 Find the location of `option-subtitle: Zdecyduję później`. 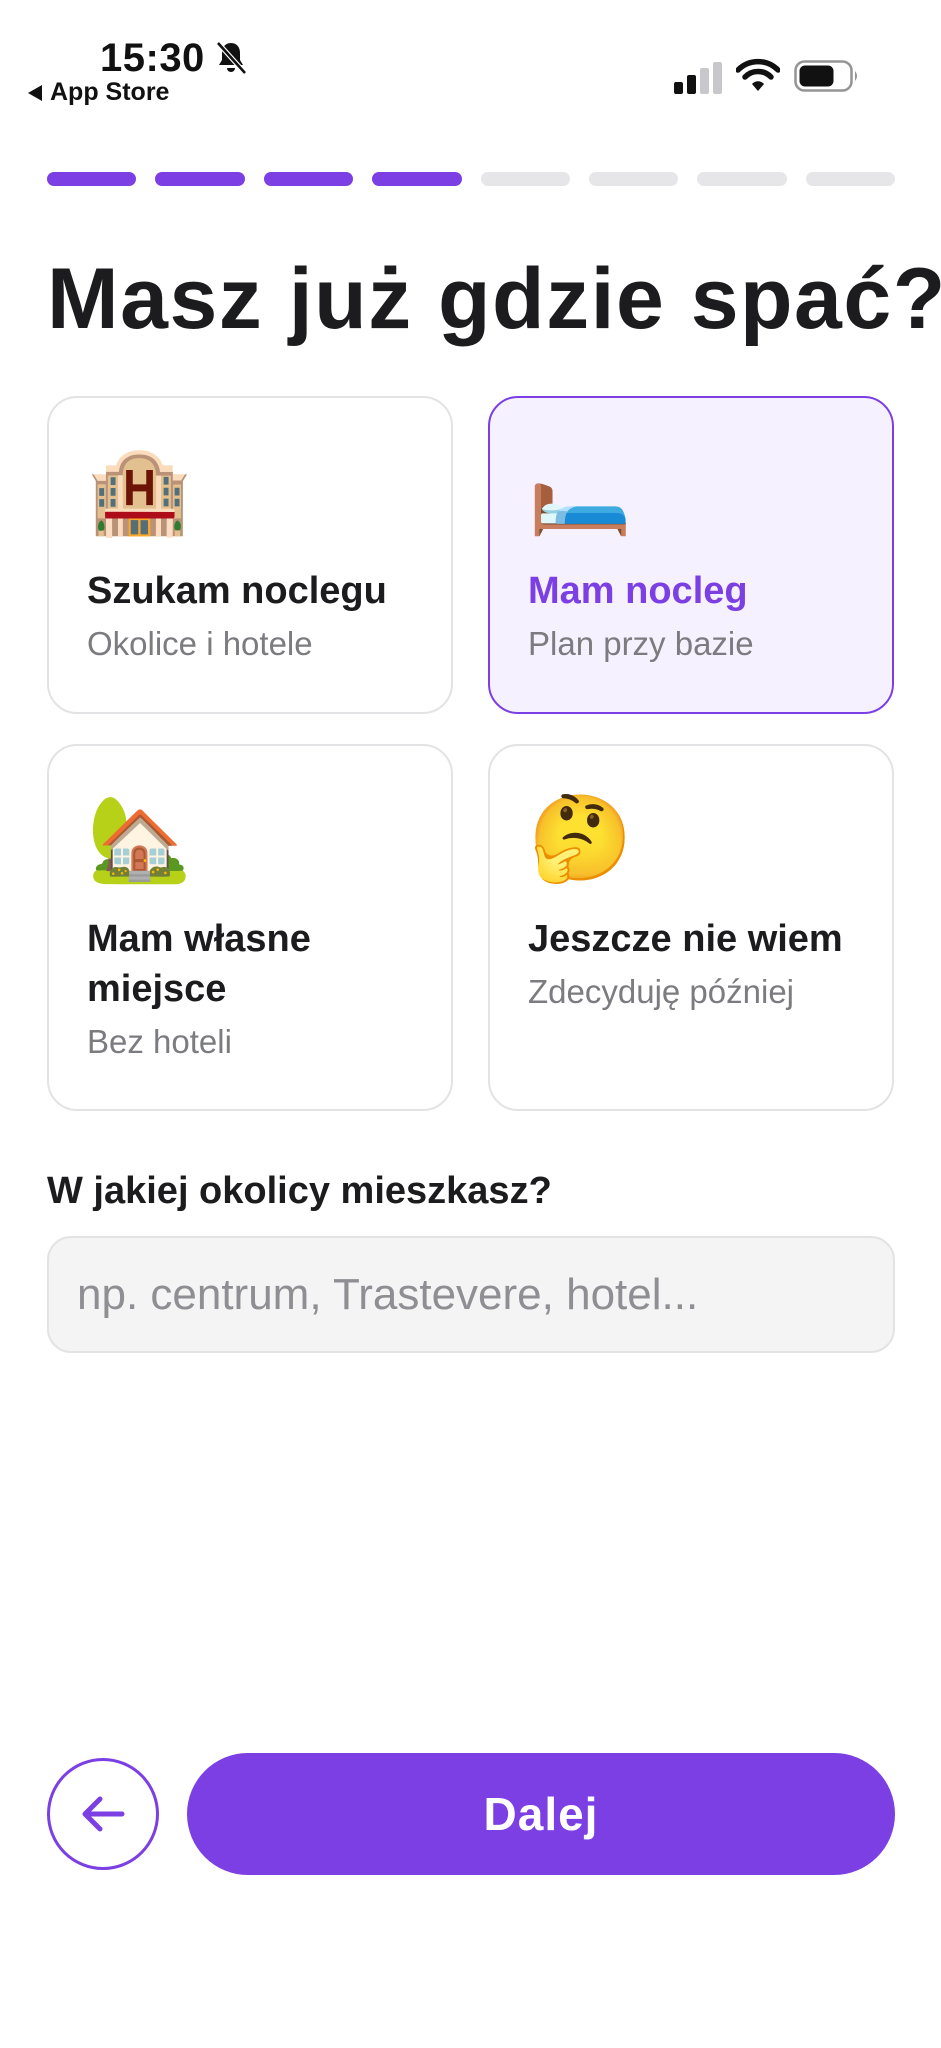

option-subtitle: Zdecyduję później is located at coordinates (661, 991).